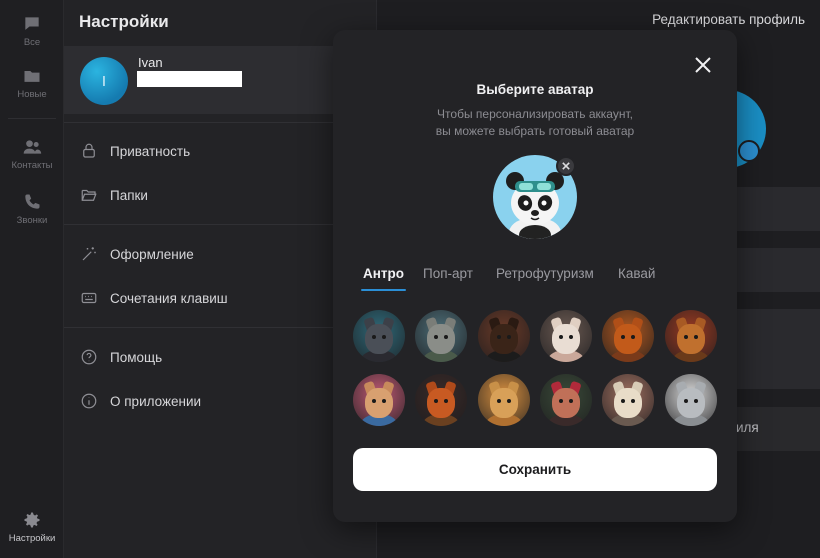 Image resolution: width=820 pixels, height=558 pixels. What do you see at coordinates (535, 131) in the screenshot?
I see `subtitle-line: вы можете выбрать готовый аватар` at bounding box center [535, 131].